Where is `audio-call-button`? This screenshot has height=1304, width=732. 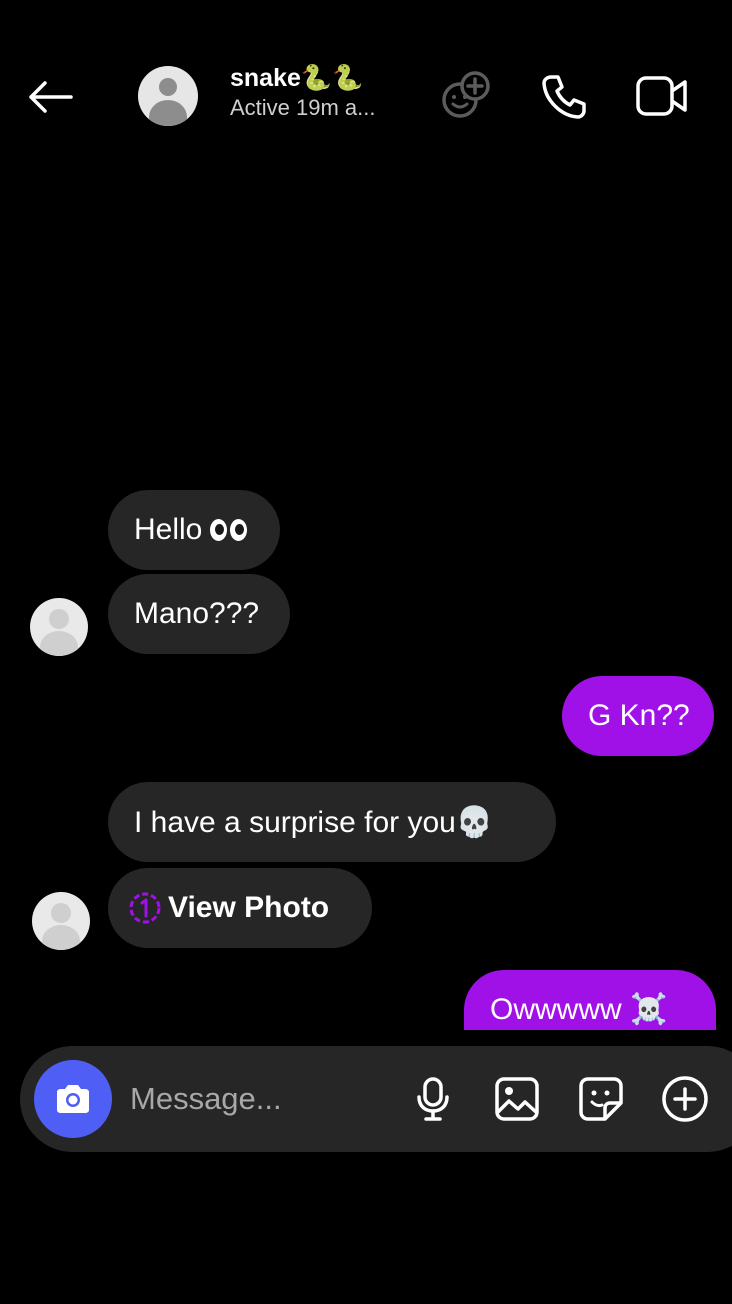
audio-call-button is located at coordinates (564, 96).